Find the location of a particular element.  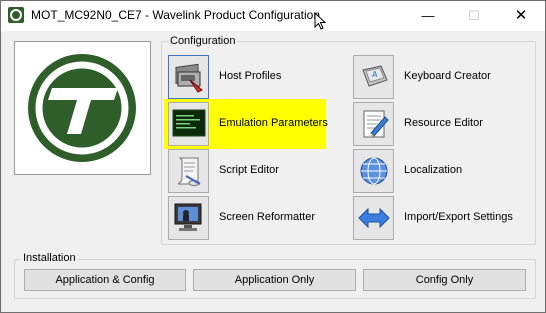

script-editor-icon-button is located at coordinates (188, 171).